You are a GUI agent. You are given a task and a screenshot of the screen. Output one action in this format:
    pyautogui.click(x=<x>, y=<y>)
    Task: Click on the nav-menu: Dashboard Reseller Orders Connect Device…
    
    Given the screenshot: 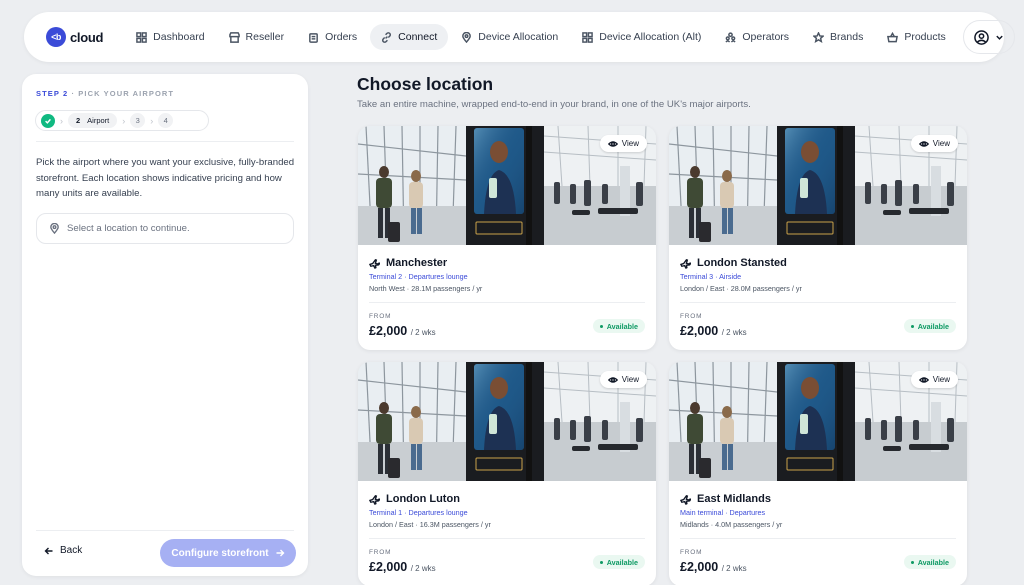 What is the action you would take?
    pyautogui.click(x=541, y=37)
    